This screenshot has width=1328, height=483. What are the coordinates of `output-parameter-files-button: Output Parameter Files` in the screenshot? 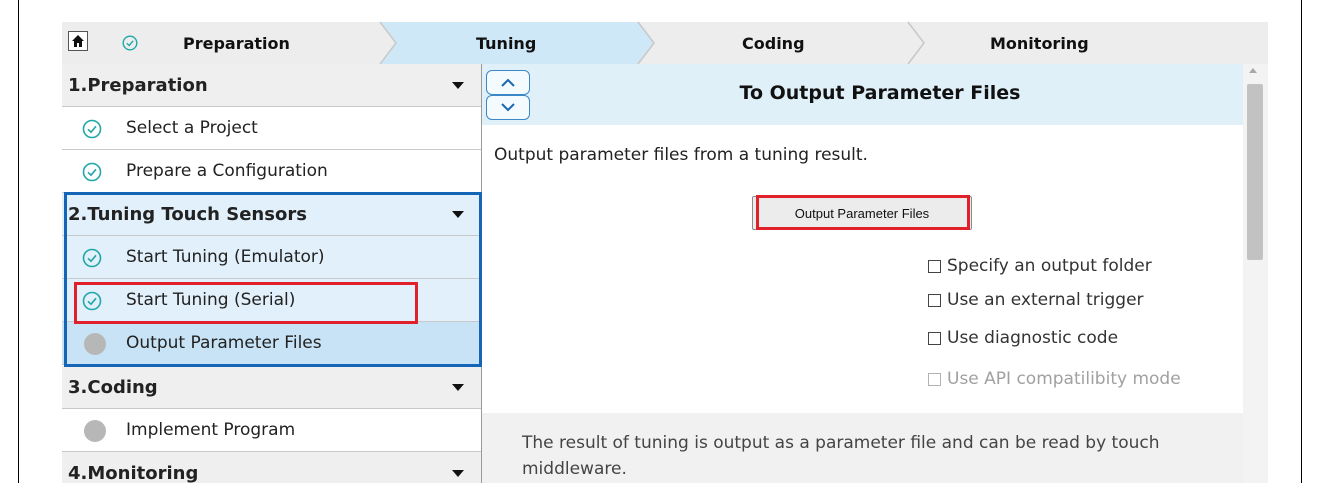 It's located at (862, 213).